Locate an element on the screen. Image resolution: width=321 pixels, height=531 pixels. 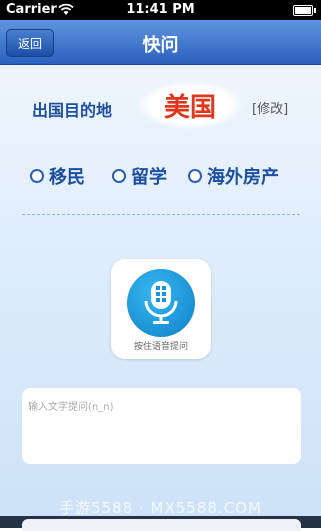
clock: 11:41 PM is located at coordinates (160, 9).